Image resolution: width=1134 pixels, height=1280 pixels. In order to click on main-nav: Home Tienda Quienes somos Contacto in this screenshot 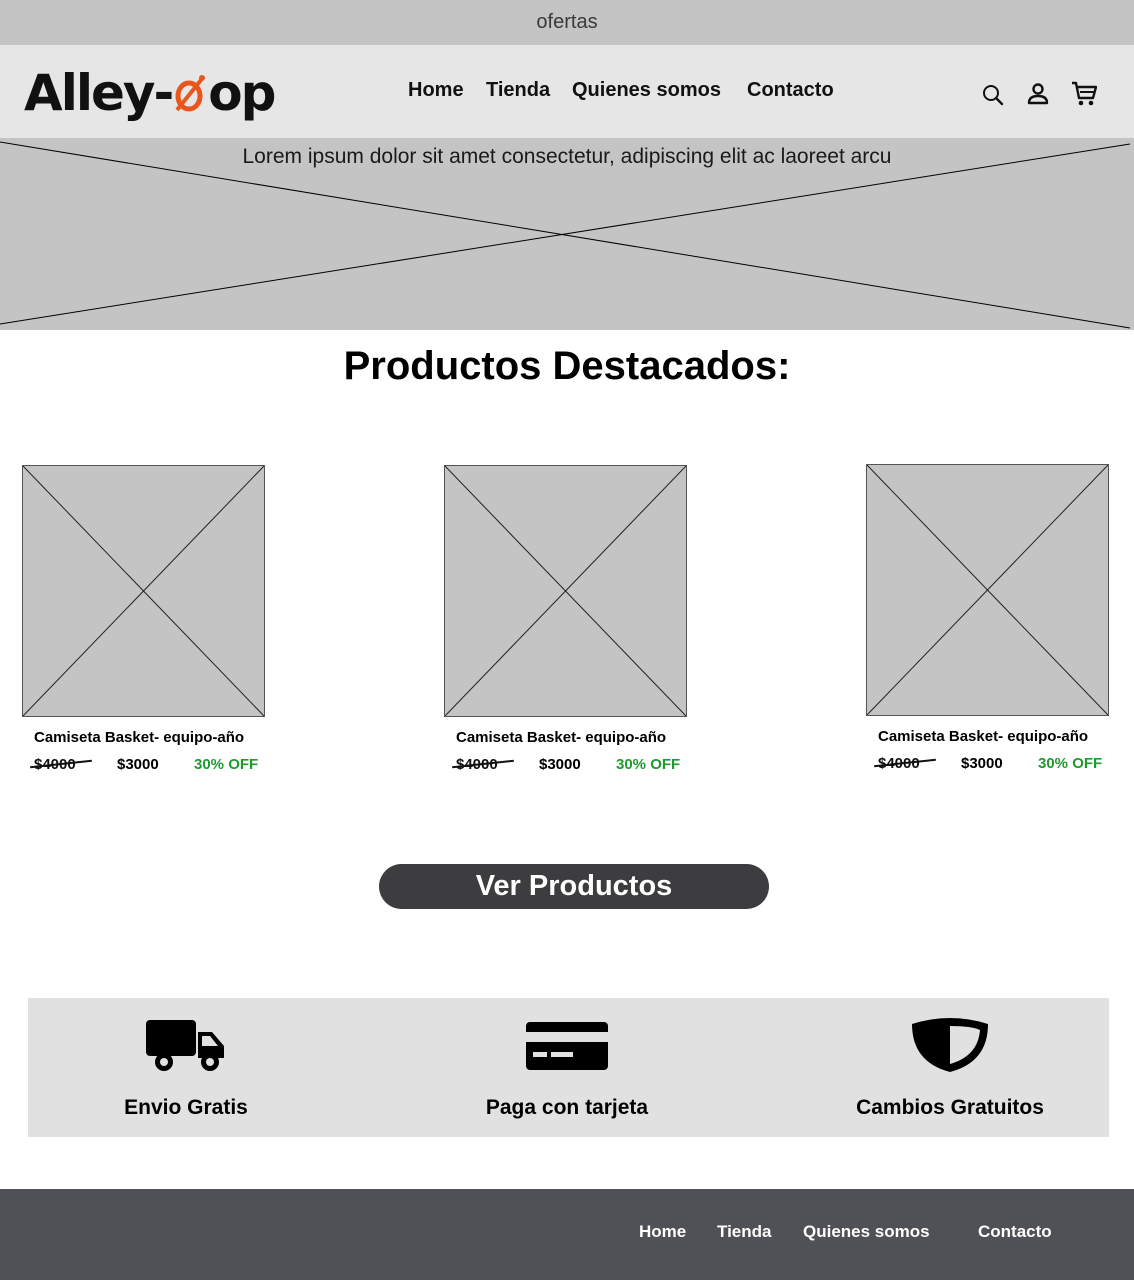, I will do `click(567, 92)`.